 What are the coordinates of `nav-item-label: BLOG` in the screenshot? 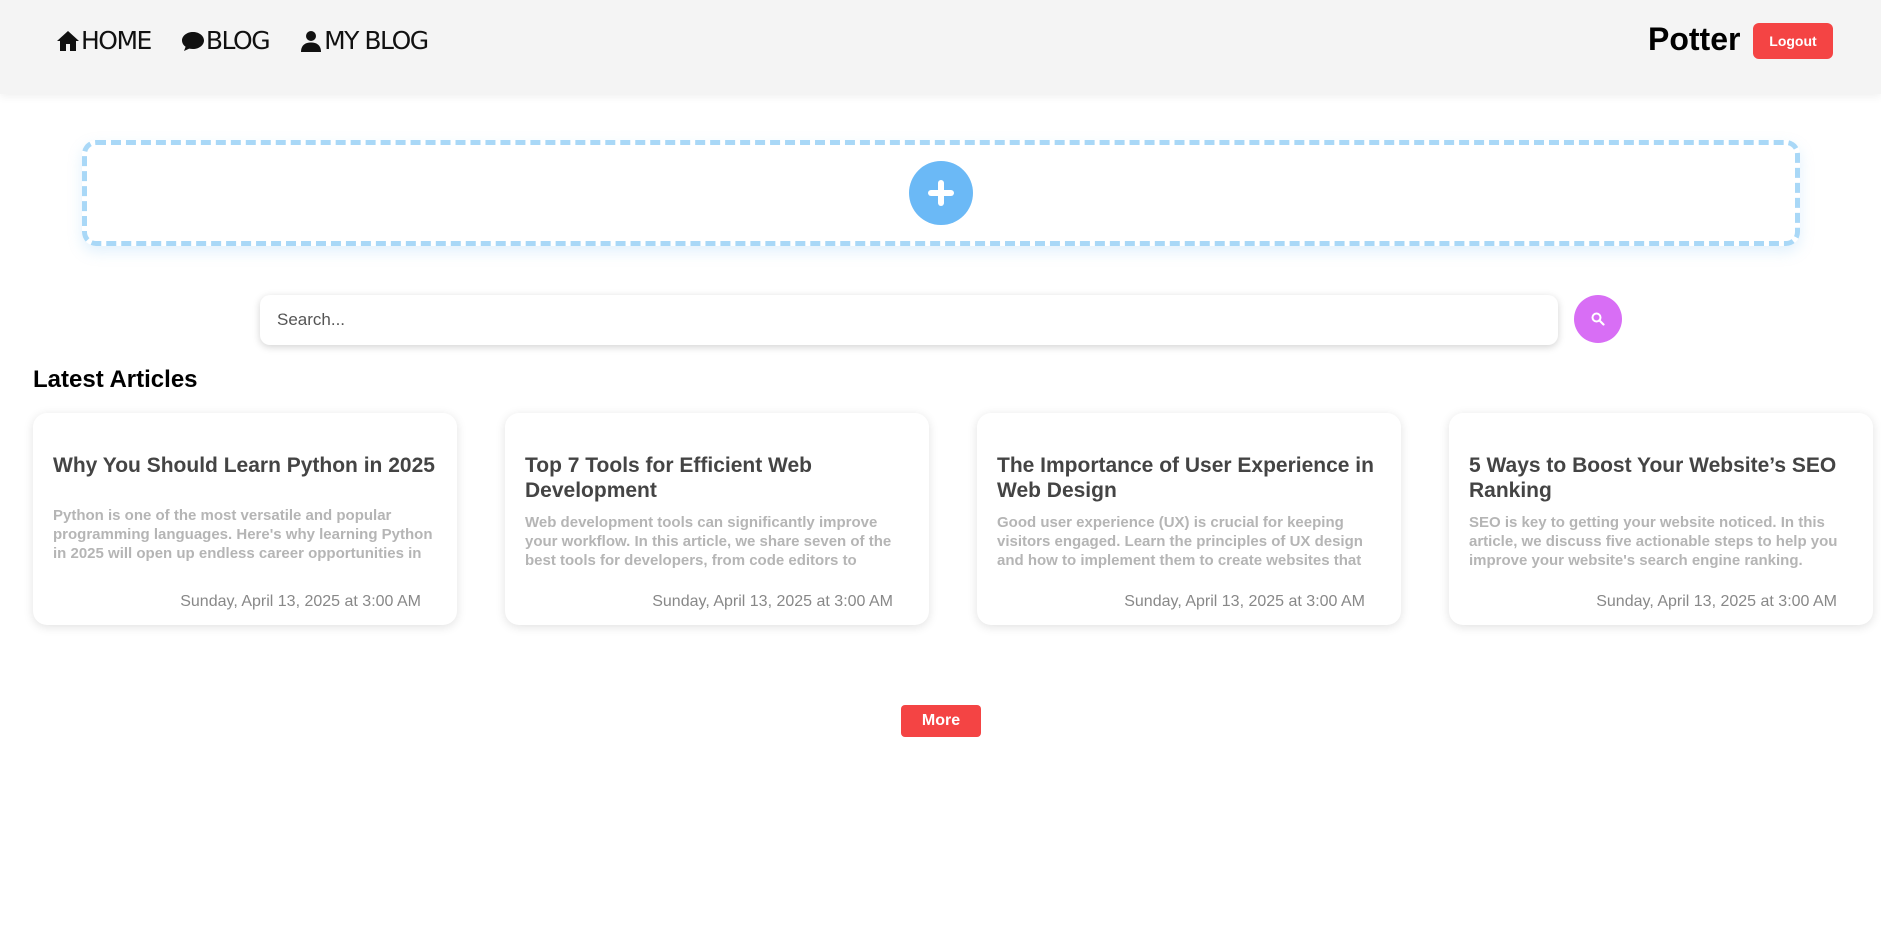 It's located at (238, 40).